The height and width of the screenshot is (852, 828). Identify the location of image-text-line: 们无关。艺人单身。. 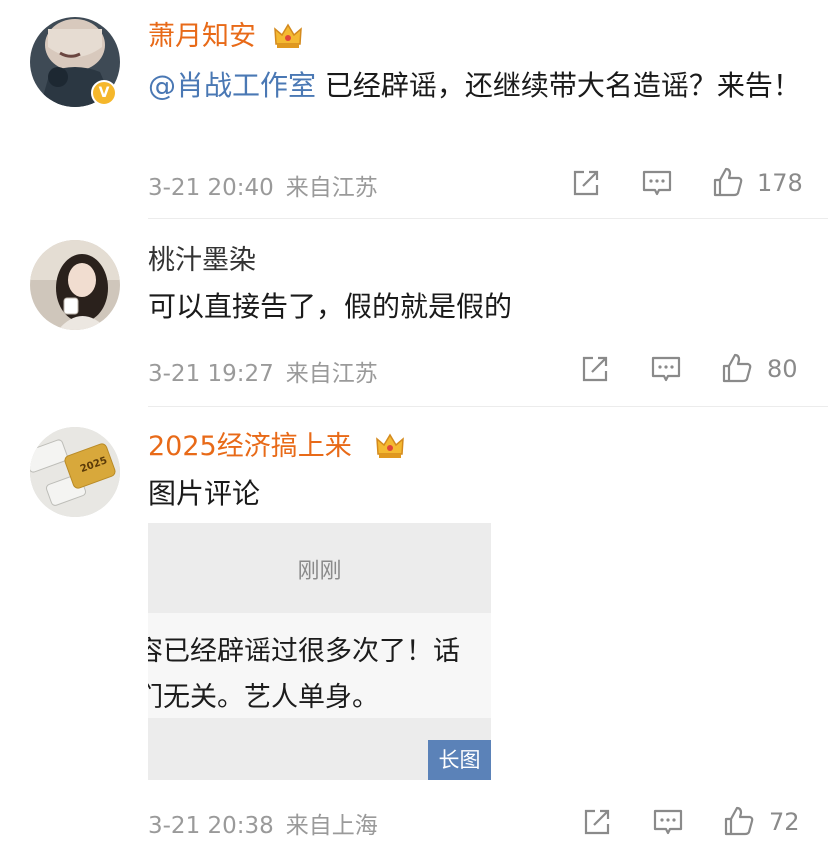
(263, 697).